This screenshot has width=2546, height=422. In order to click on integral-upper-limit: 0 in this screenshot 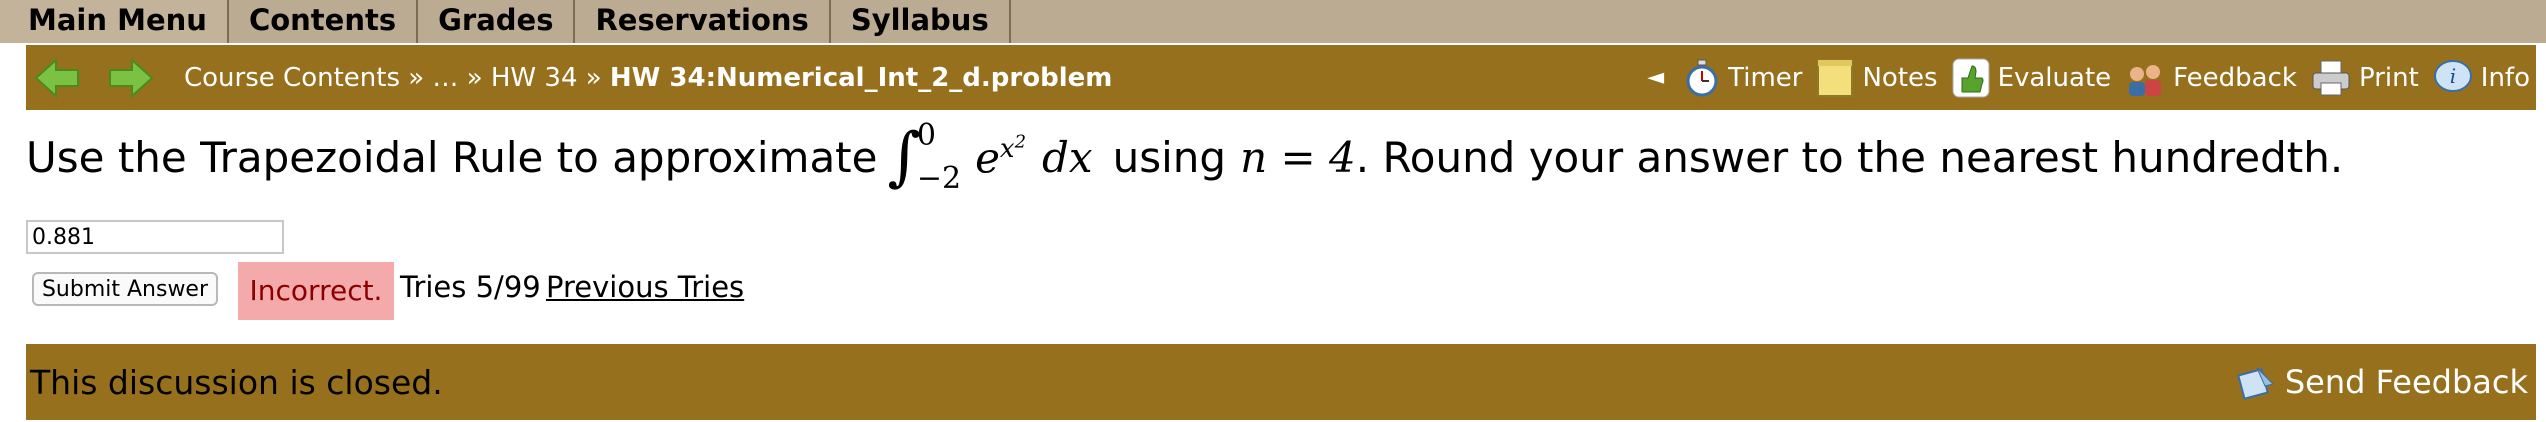, I will do `click(926, 135)`.